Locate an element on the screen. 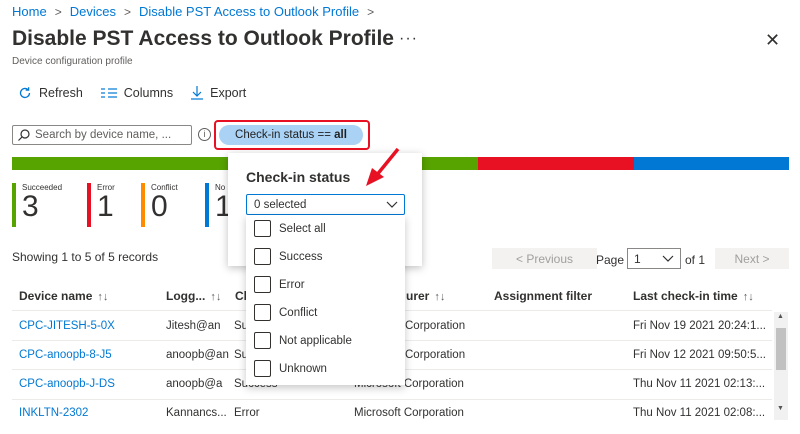  scrollbar-thumb is located at coordinates (781, 349).